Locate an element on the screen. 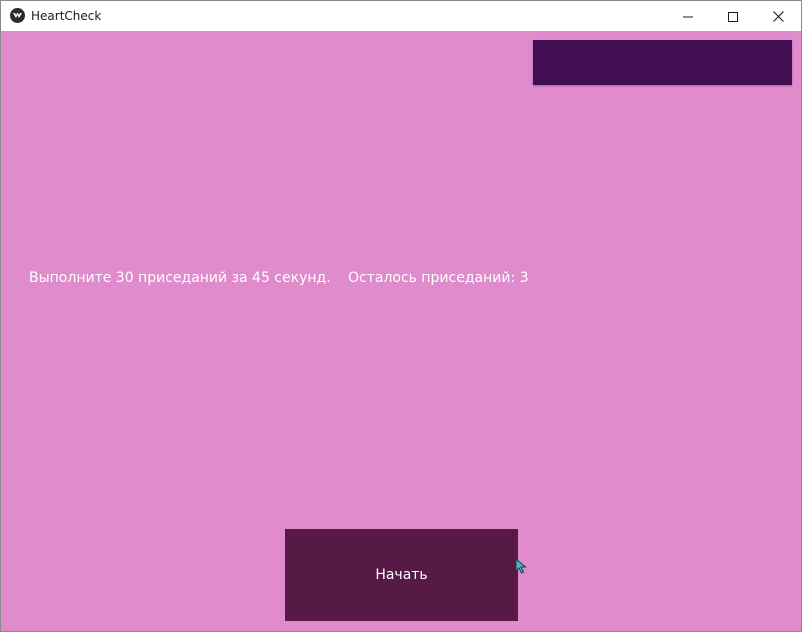 The height and width of the screenshot is (632, 802). top-status-box is located at coordinates (662, 62).